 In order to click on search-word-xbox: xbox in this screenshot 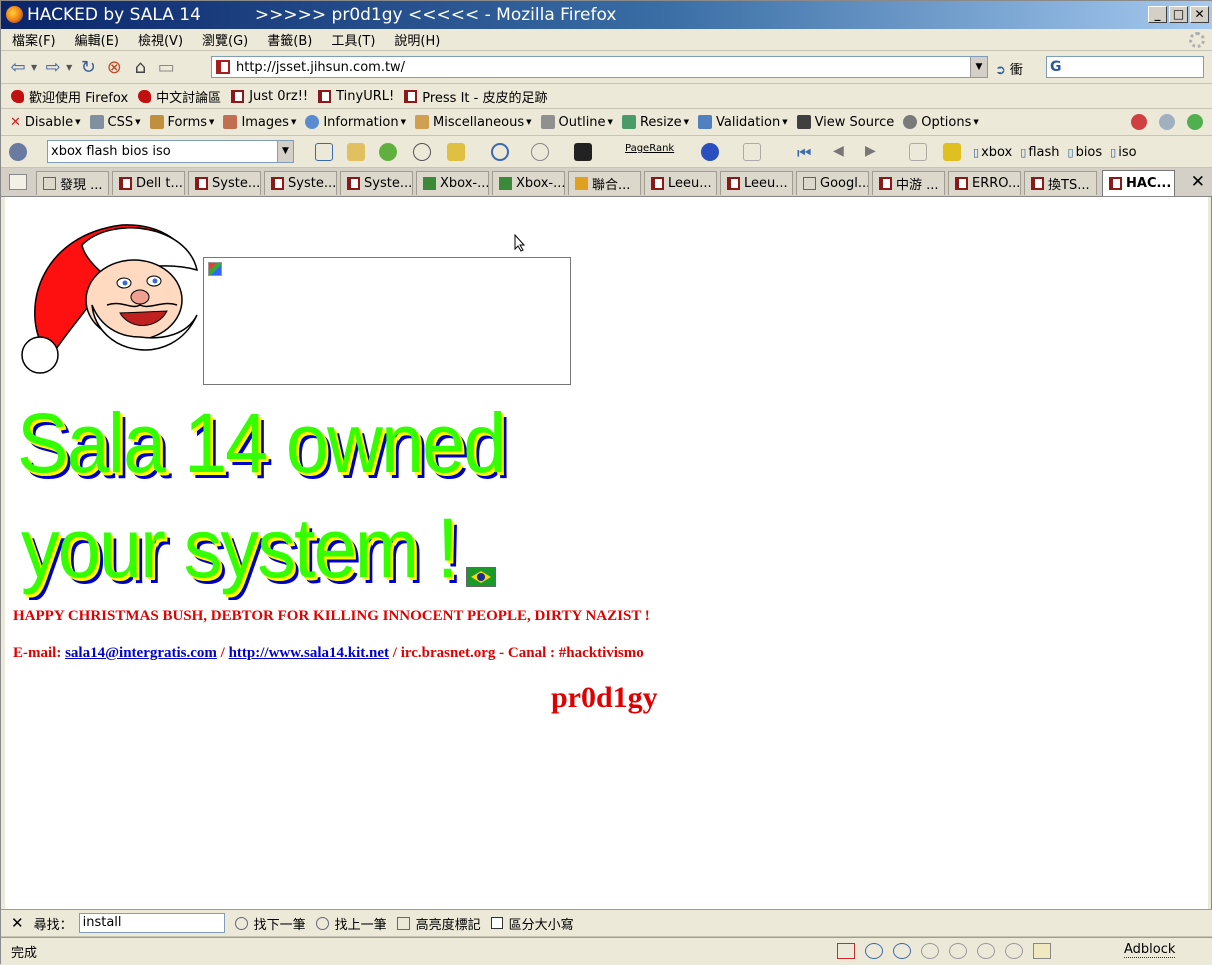, I will do `click(992, 152)`.